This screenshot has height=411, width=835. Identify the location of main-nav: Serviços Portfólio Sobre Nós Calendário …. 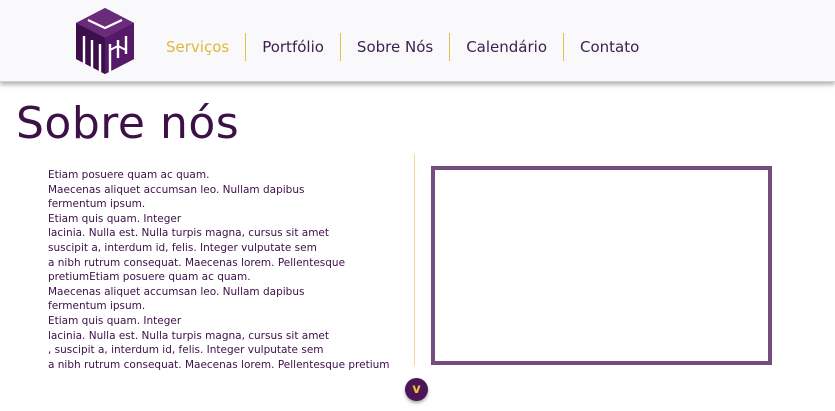
(402, 47).